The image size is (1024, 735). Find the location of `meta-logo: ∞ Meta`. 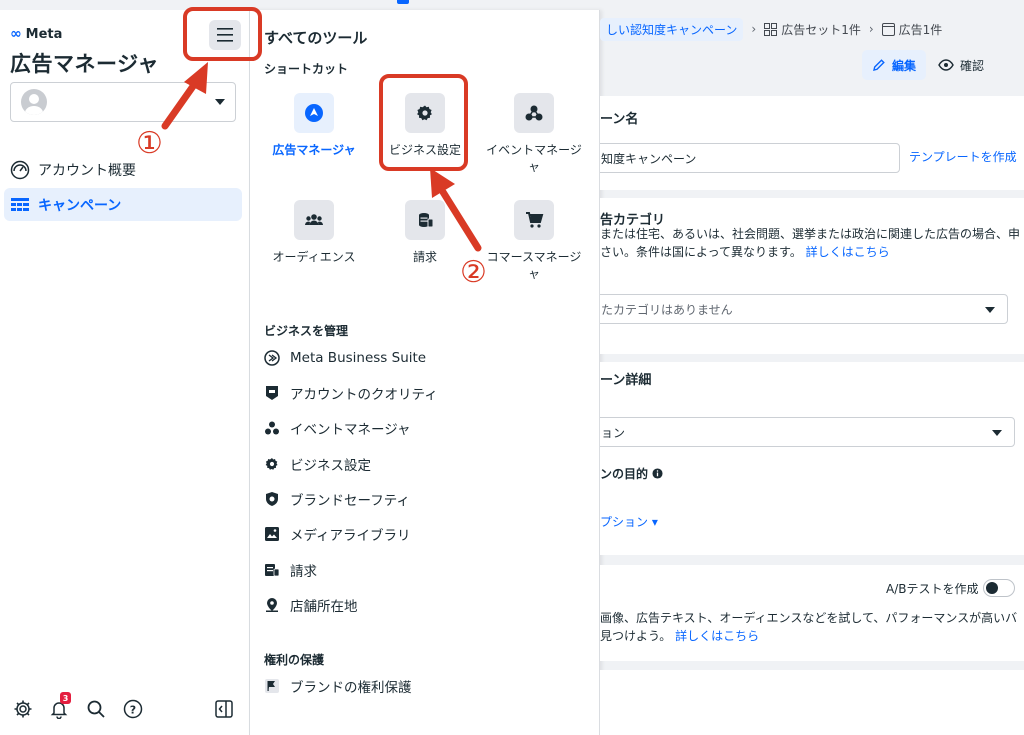

meta-logo: ∞ Meta is located at coordinates (36, 34).